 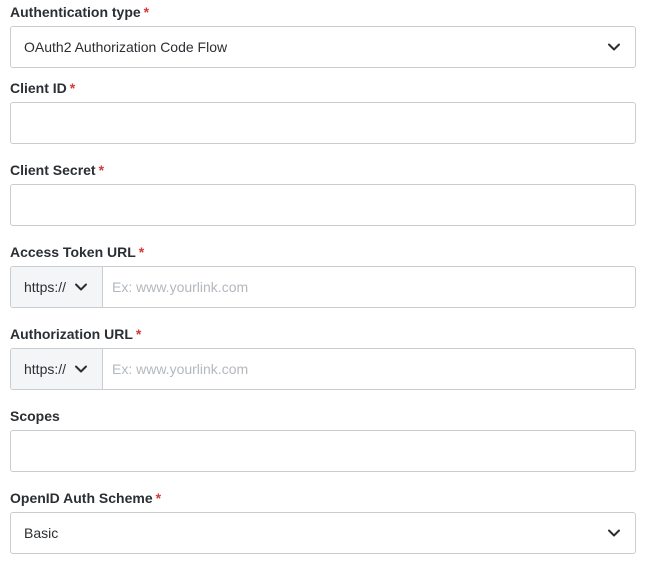 I want to click on scopes-input, so click(x=323, y=451).